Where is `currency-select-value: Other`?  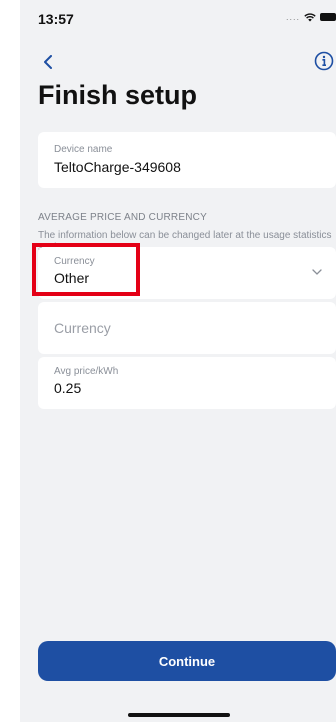 currency-select-value: Other is located at coordinates (72, 278).